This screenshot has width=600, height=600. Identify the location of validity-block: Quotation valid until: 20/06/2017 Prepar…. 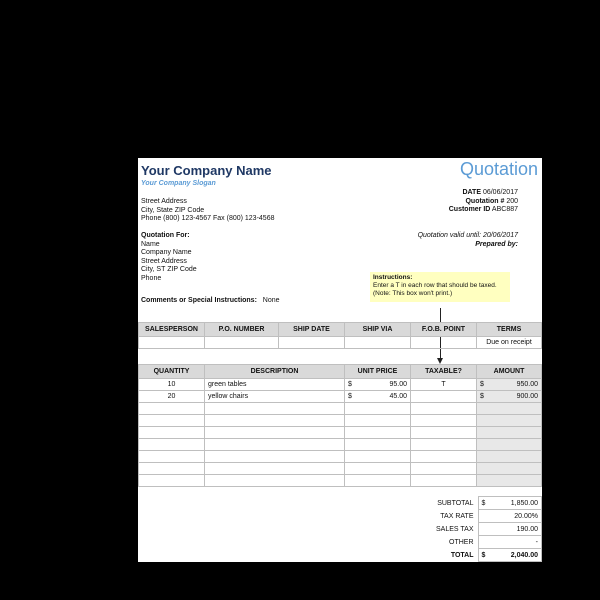
(468, 240).